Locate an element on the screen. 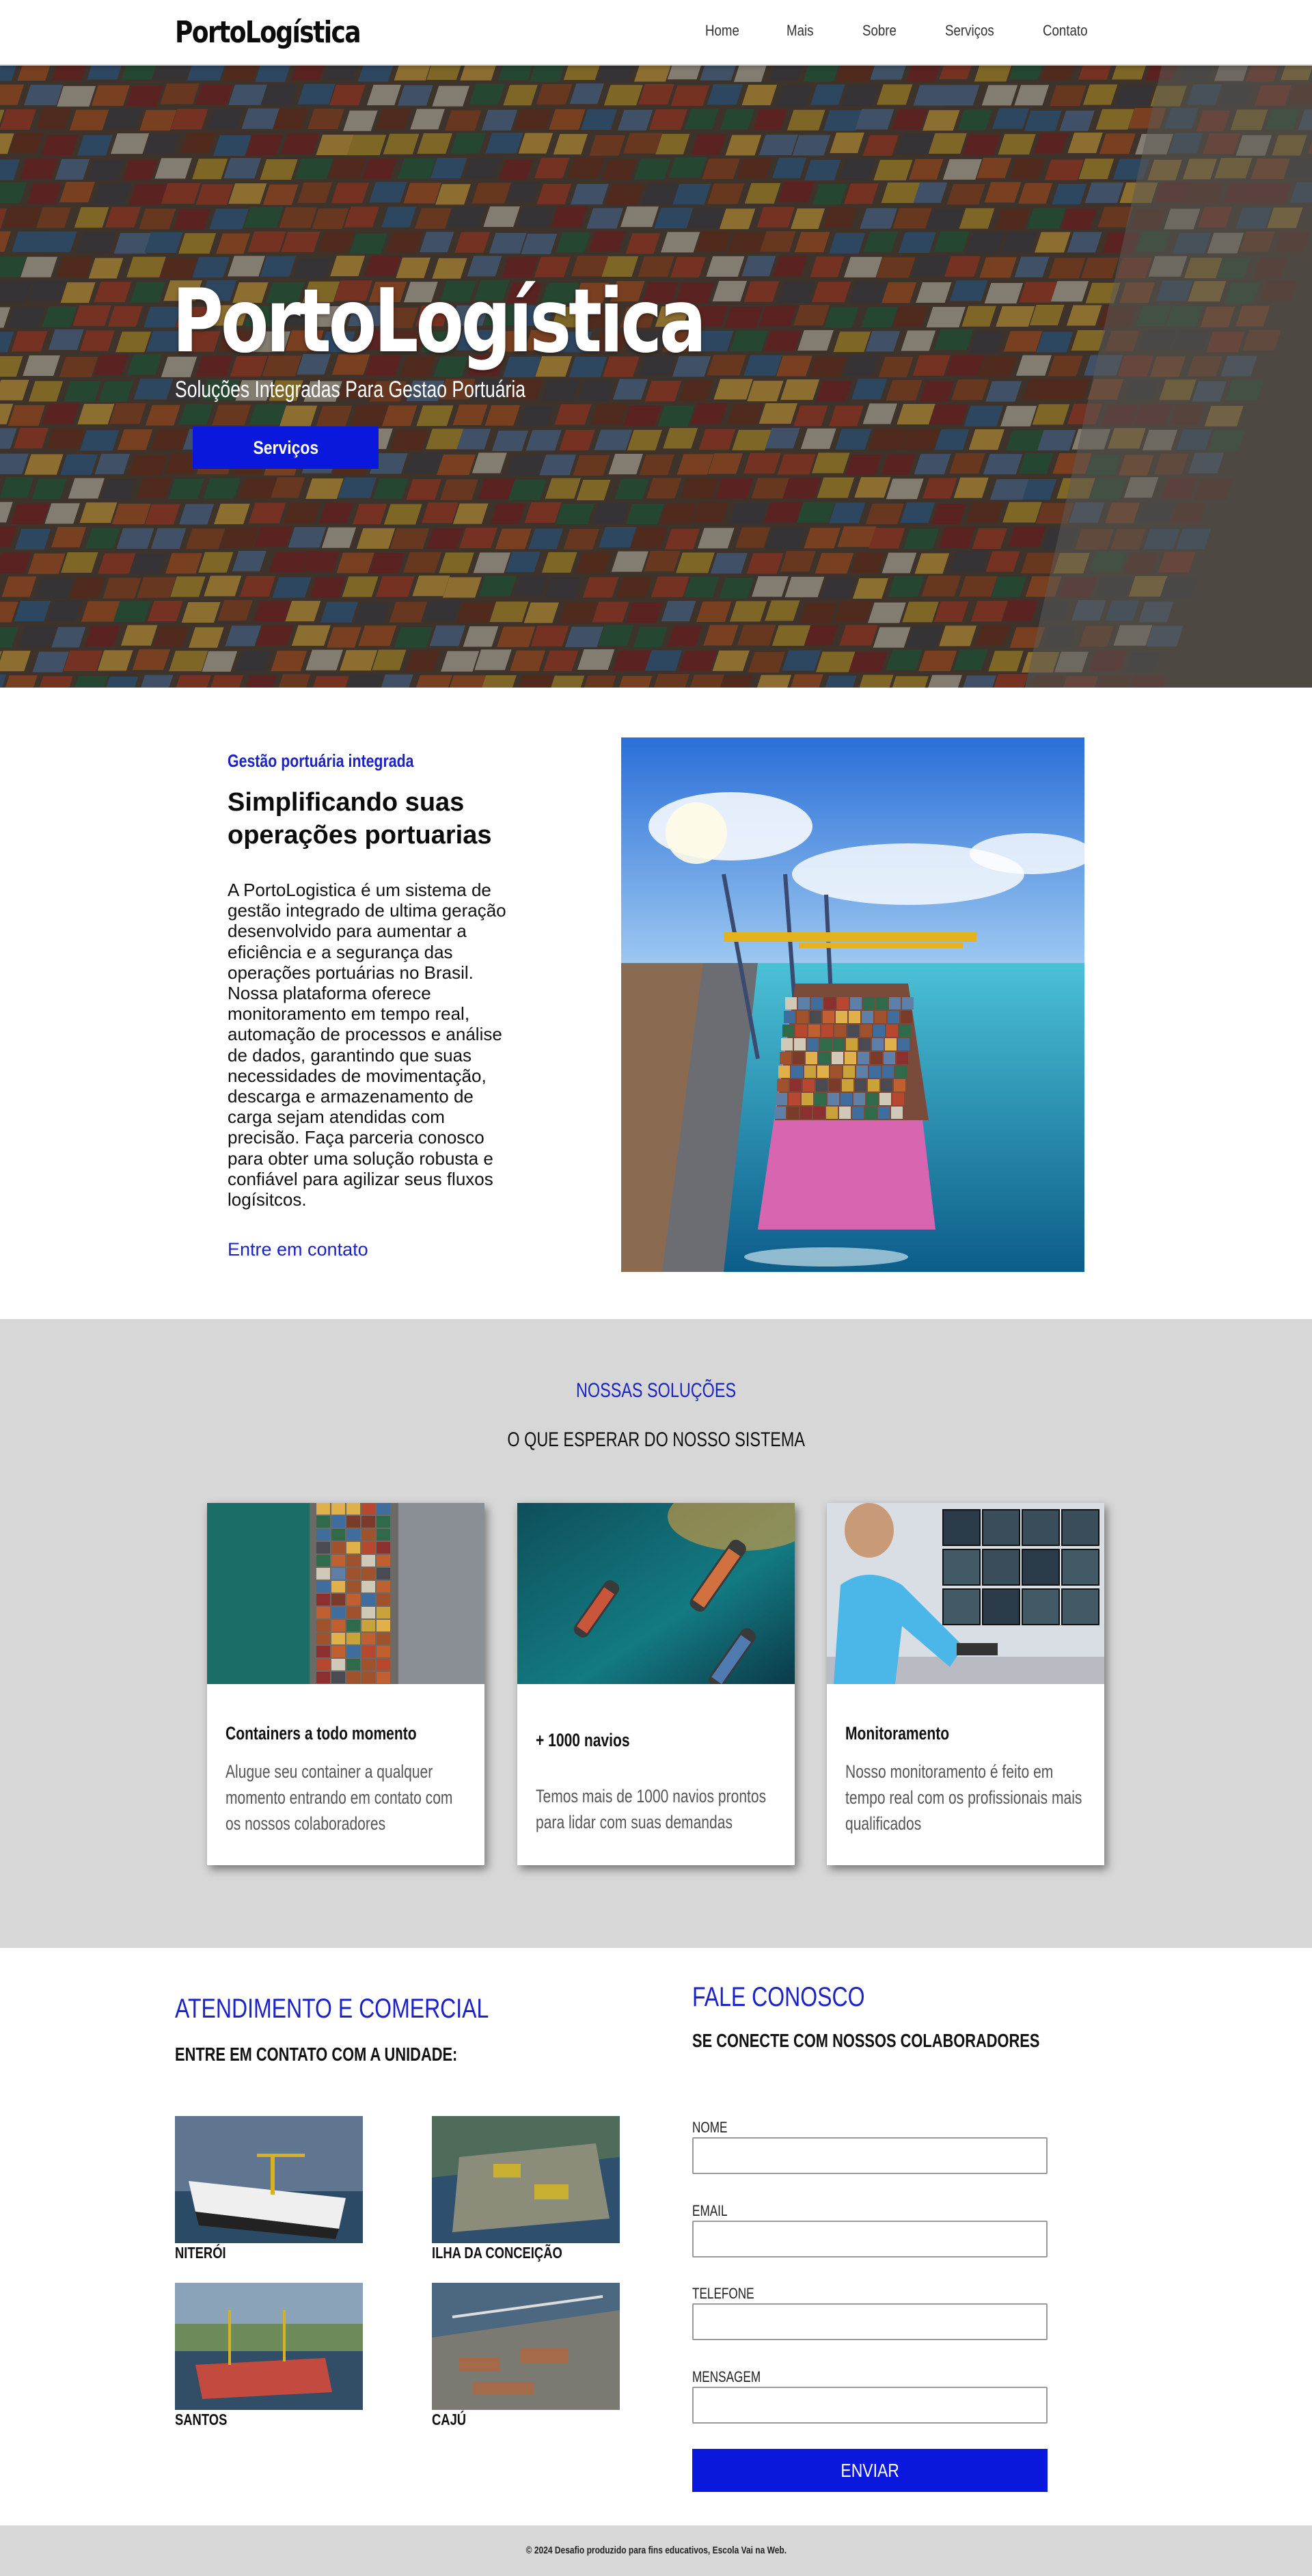 This screenshot has width=1312, height=2576. email-field is located at coordinates (870, 2239).